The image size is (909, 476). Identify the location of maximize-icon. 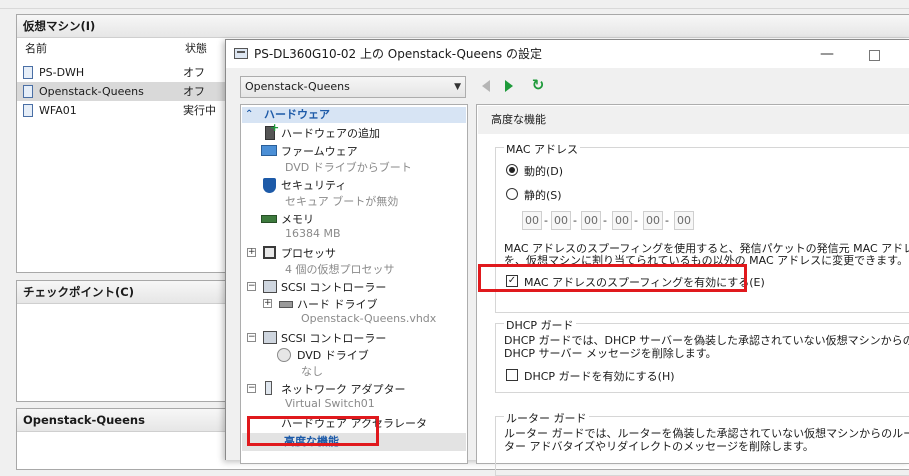
(874, 55).